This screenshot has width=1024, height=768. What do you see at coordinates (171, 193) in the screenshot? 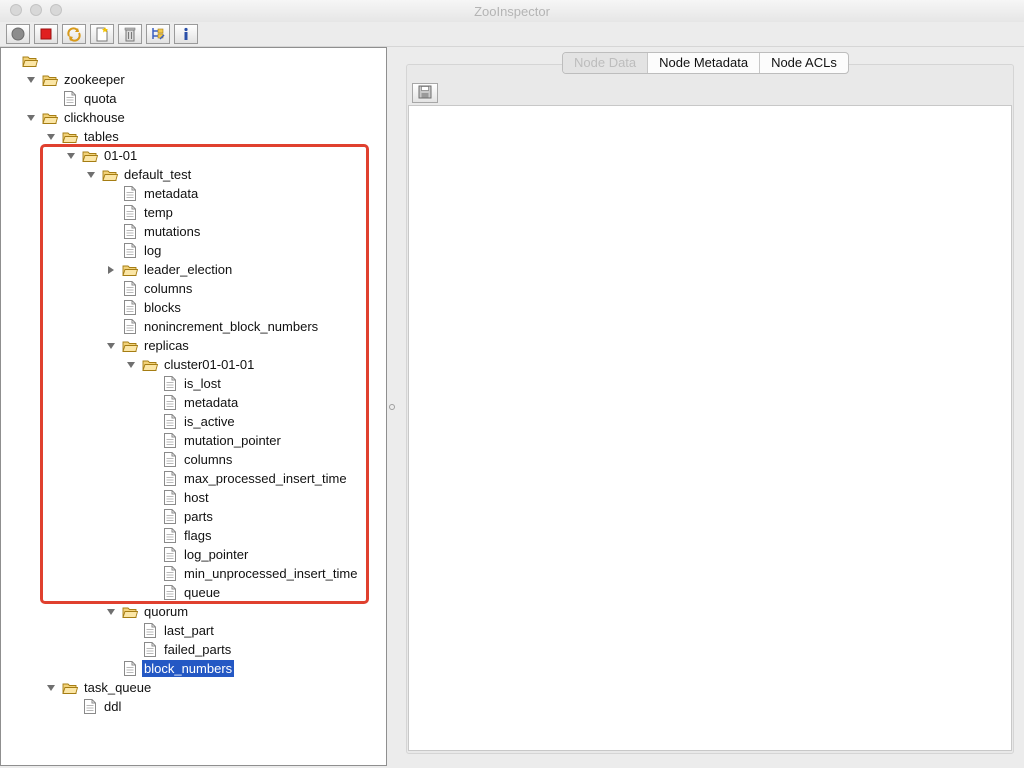
I see `tree-node-label: metadata` at bounding box center [171, 193].